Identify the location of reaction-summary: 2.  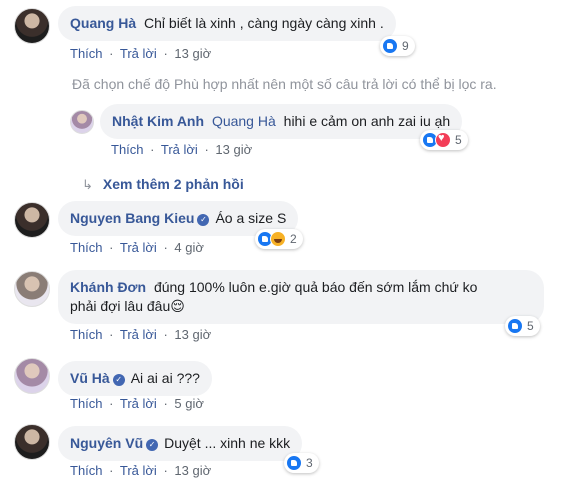
(279, 239).